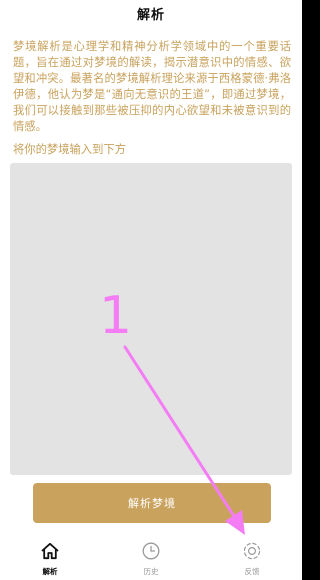  What do you see at coordinates (150, 15) in the screenshot?
I see `page-title: 解析` at bounding box center [150, 15].